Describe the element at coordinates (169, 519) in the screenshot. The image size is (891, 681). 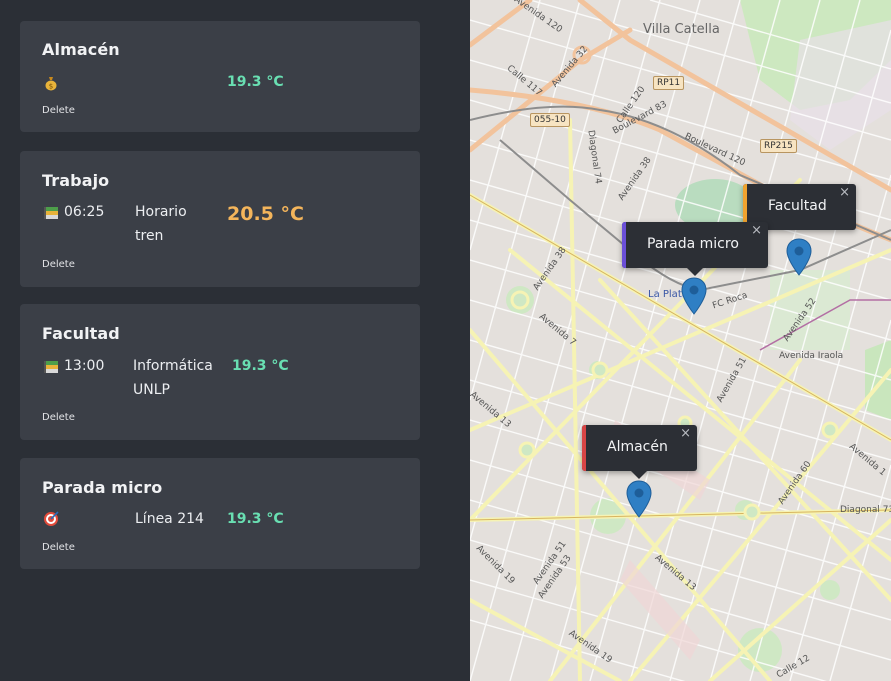
I see `place-description: Línea 214` at that location.